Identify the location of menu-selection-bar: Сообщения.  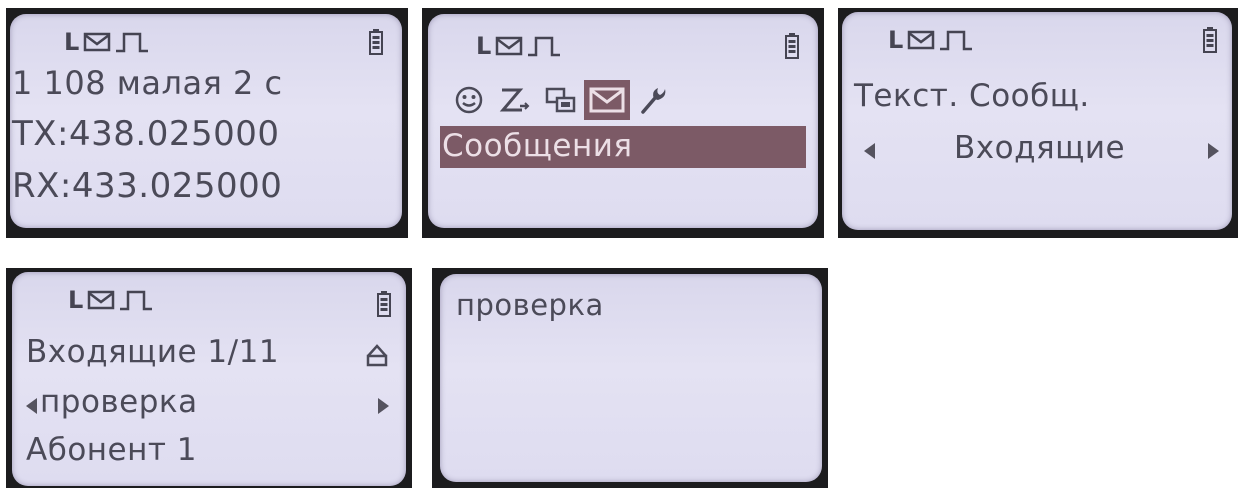
(623, 147).